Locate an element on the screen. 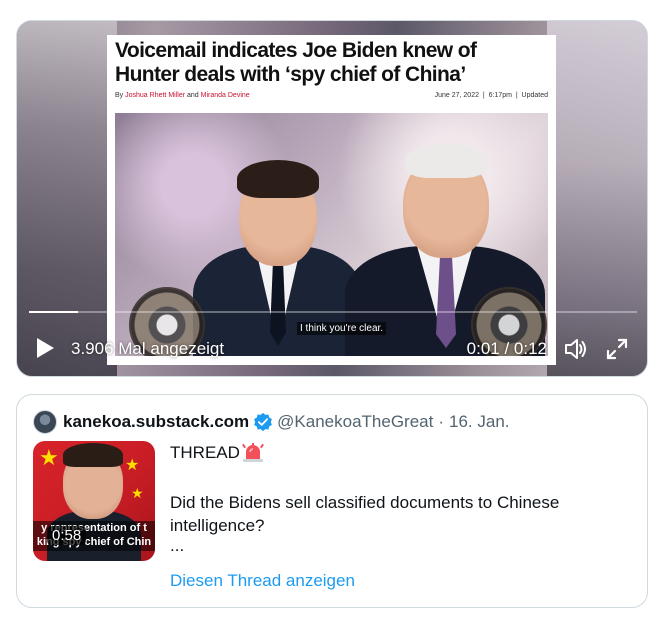 This screenshot has width=665, height=625. article-dateline: June 27, 2022 | 6:17pm | Updated is located at coordinates (491, 95).